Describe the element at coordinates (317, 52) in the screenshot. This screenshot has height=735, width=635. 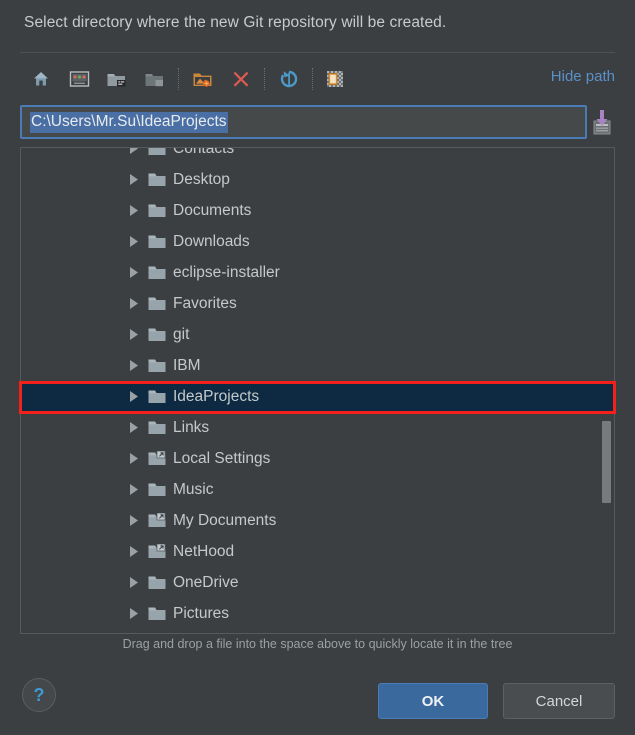
I see `title-separator` at that location.